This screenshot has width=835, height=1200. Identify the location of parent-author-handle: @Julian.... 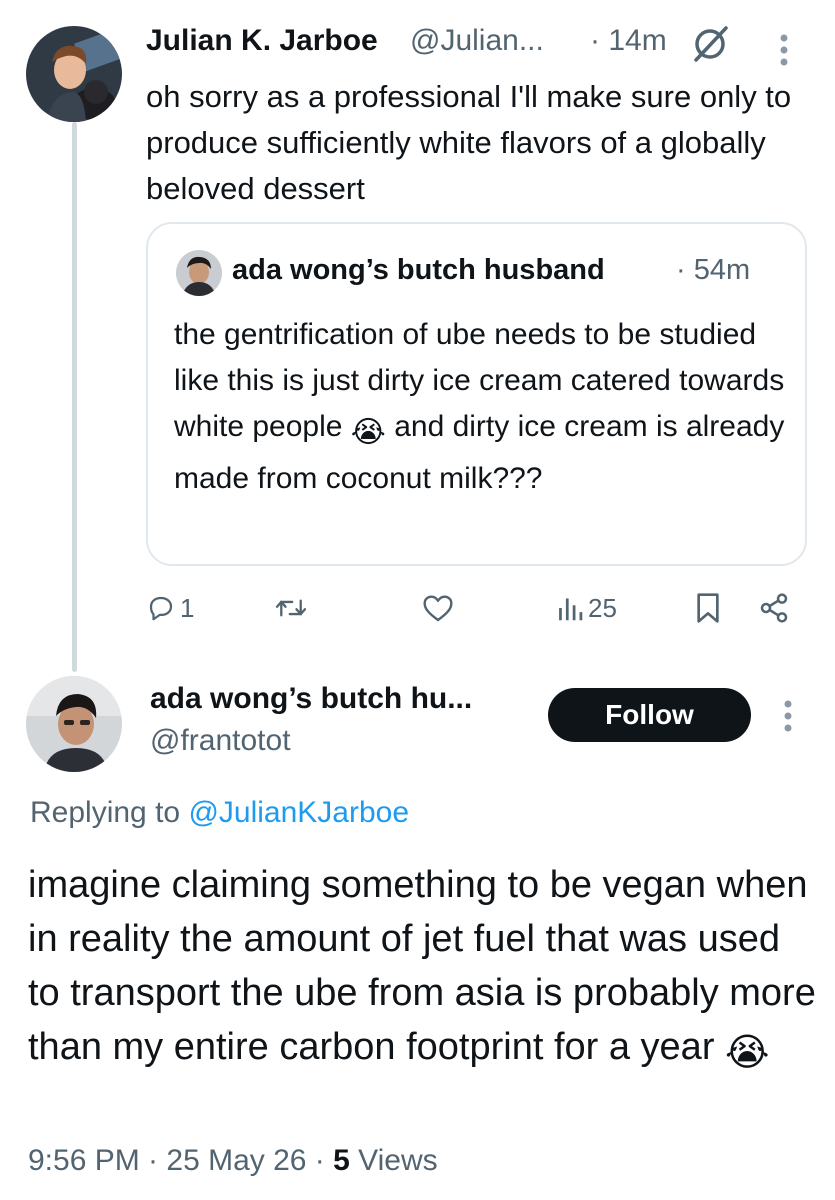
(477, 41).